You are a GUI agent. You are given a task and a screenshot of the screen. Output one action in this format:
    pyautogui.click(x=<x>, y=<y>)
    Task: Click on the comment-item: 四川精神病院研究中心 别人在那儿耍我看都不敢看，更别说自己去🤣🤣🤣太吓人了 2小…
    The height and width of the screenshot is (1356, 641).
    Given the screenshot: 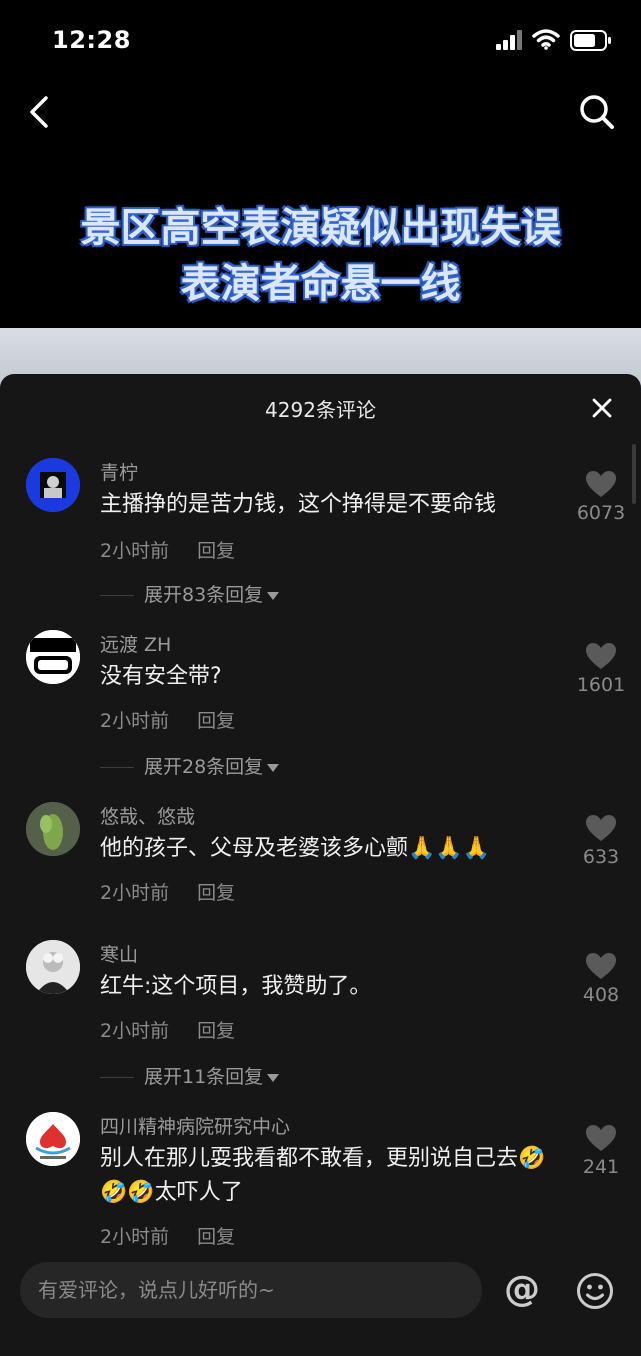 What is the action you would take?
    pyautogui.click(x=320, y=1187)
    